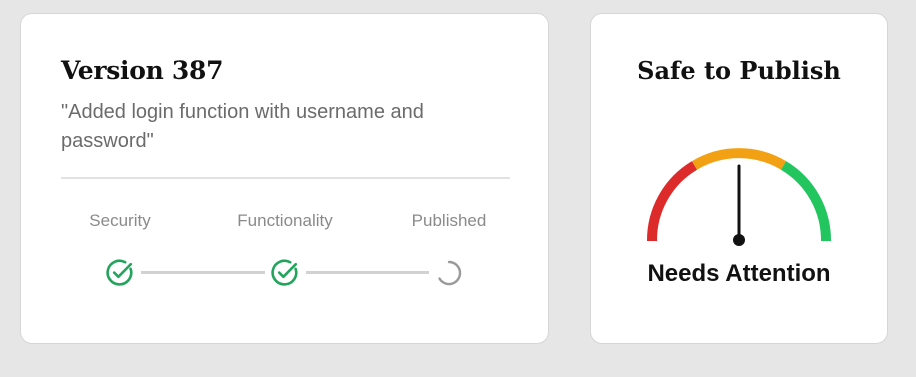  I want to click on divider, so click(285, 178).